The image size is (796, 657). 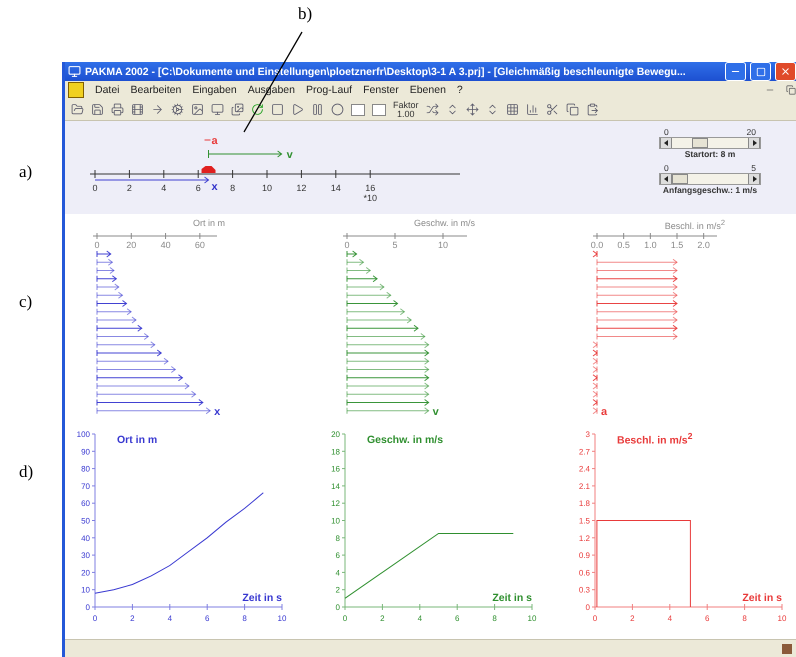 What do you see at coordinates (338, 539) in the screenshot?
I see `y-tick-label: 8` at bounding box center [338, 539].